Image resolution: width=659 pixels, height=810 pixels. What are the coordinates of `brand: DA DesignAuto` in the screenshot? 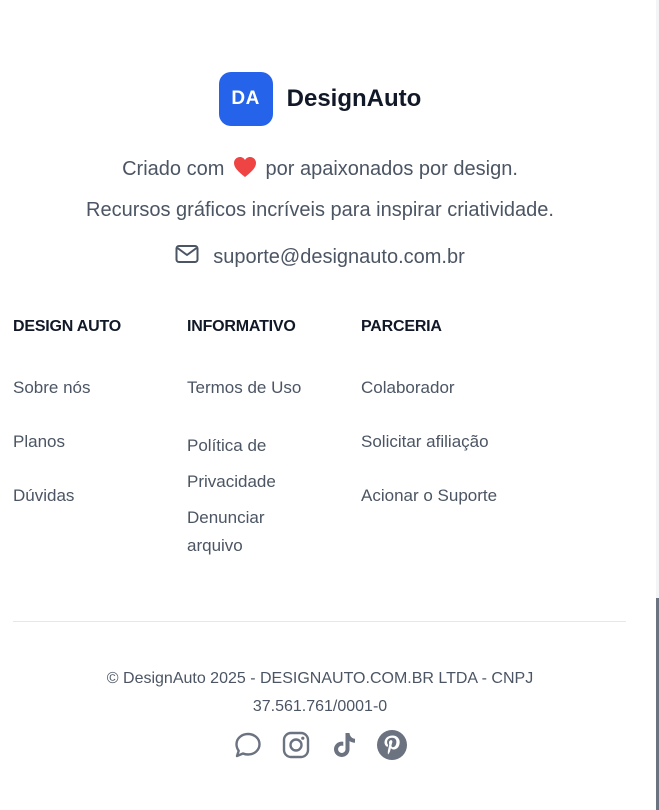 It's located at (320, 99).